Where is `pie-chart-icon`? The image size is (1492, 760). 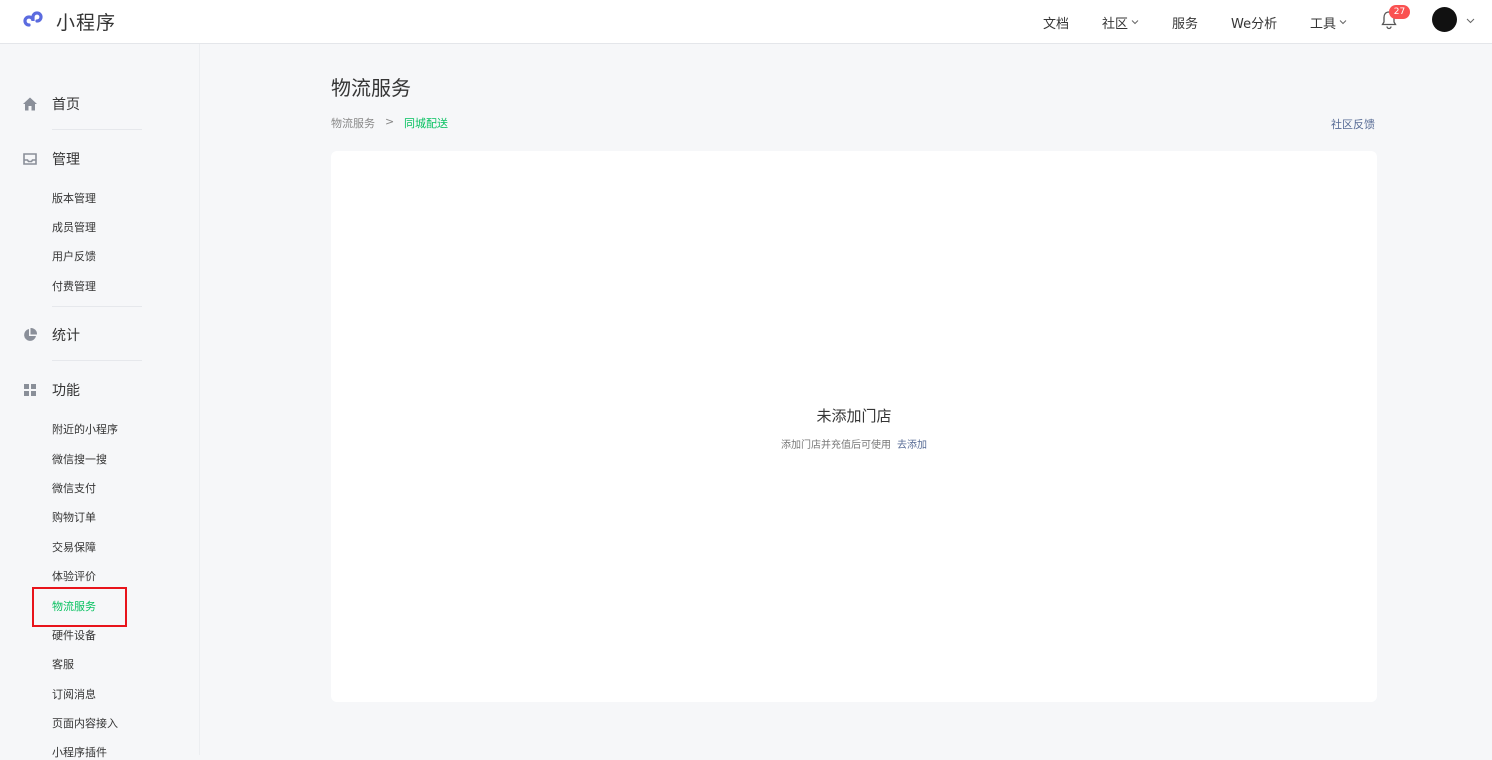 pie-chart-icon is located at coordinates (31, 334).